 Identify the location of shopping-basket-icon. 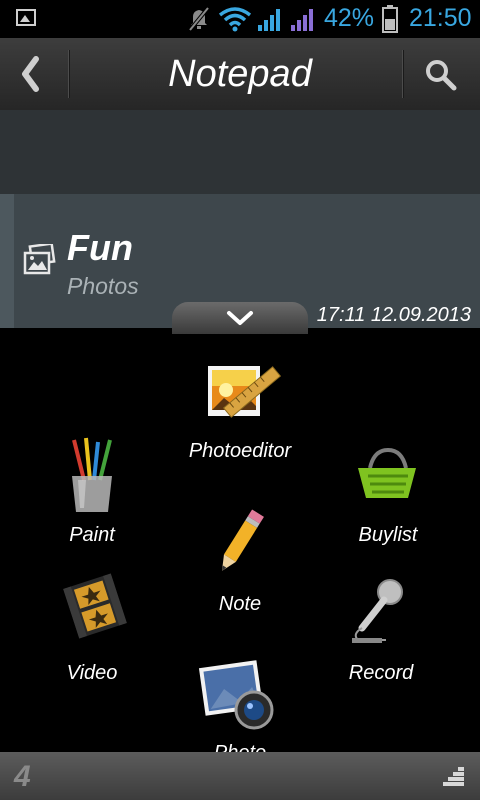
(387, 472).